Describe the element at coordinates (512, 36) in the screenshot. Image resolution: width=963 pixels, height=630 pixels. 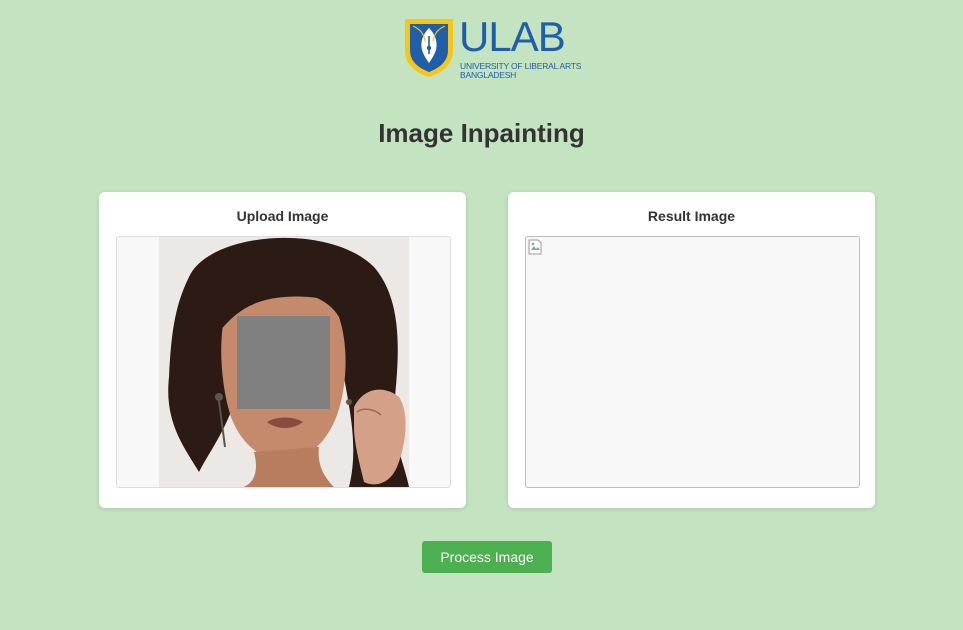
I see `logo-wordmark: ULAB` at that location.